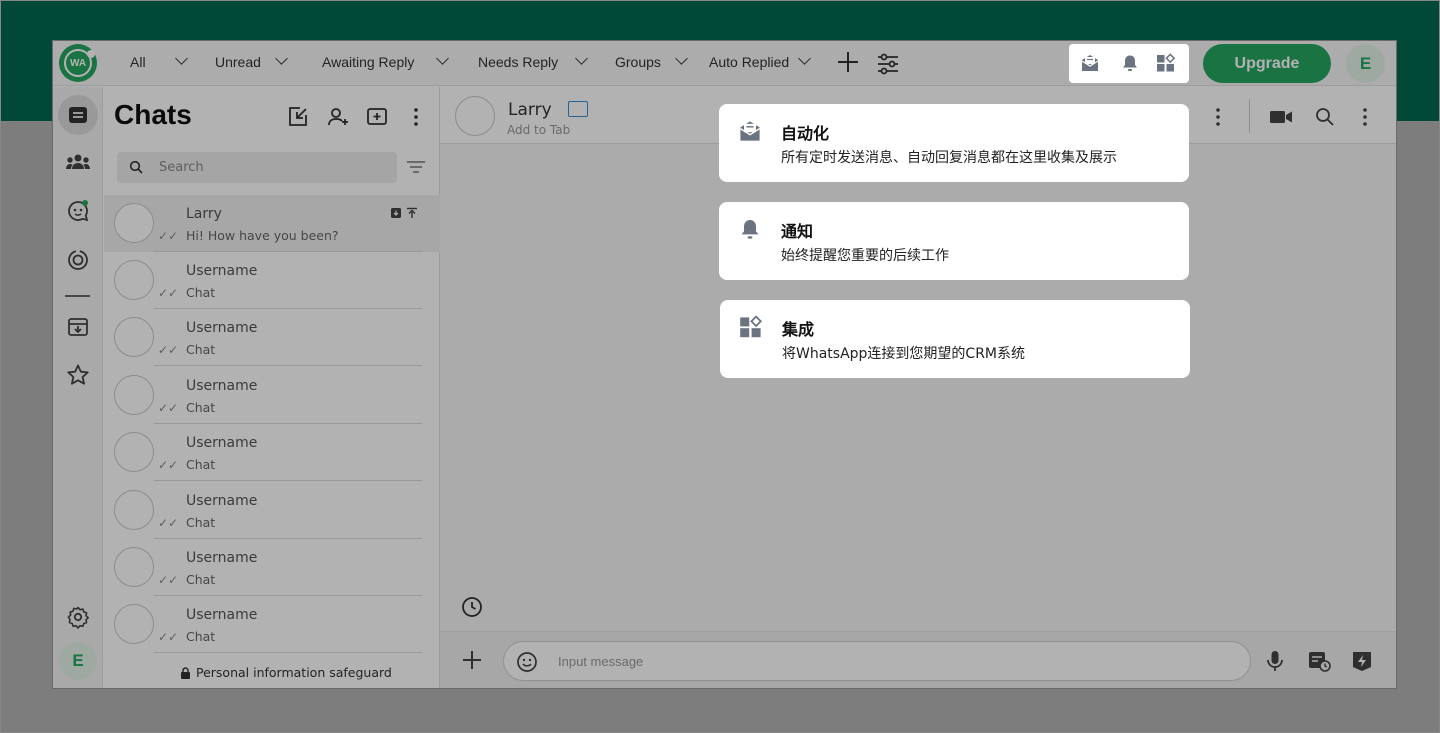 Image resolution: width=1440 pixels, height=733 pixels. I want to click on tip-automation: 自动化 所有定时发送消息、自动回复消息都在这里收集及展示, so click(954, 143).